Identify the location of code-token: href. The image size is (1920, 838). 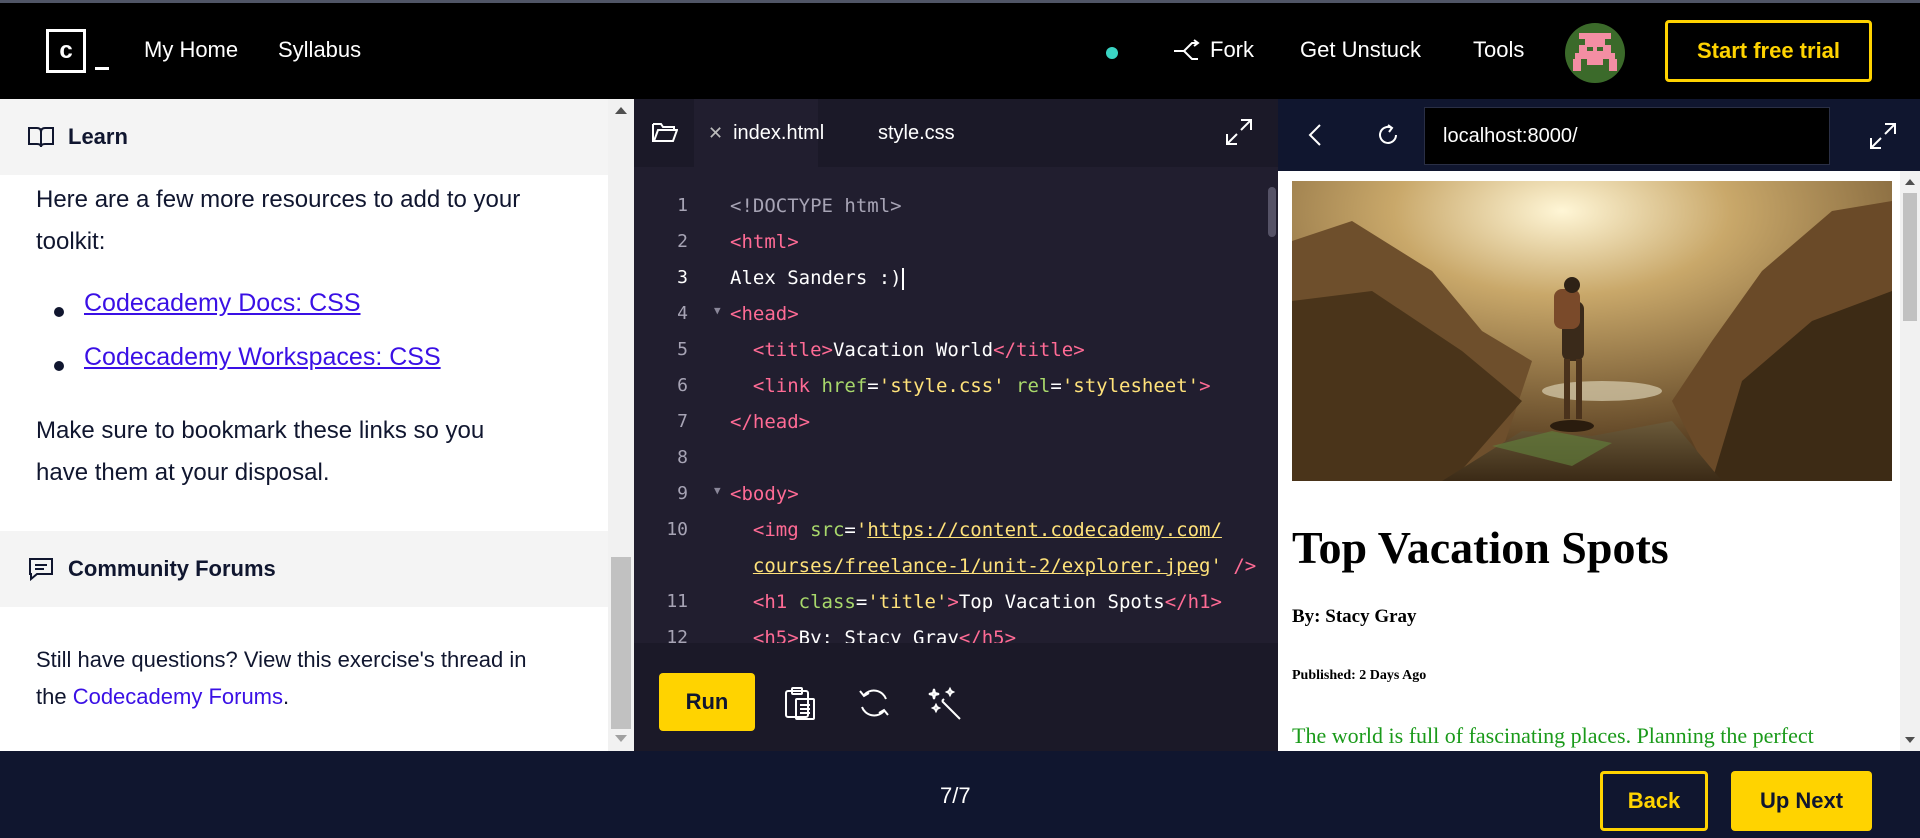
(844, 386).